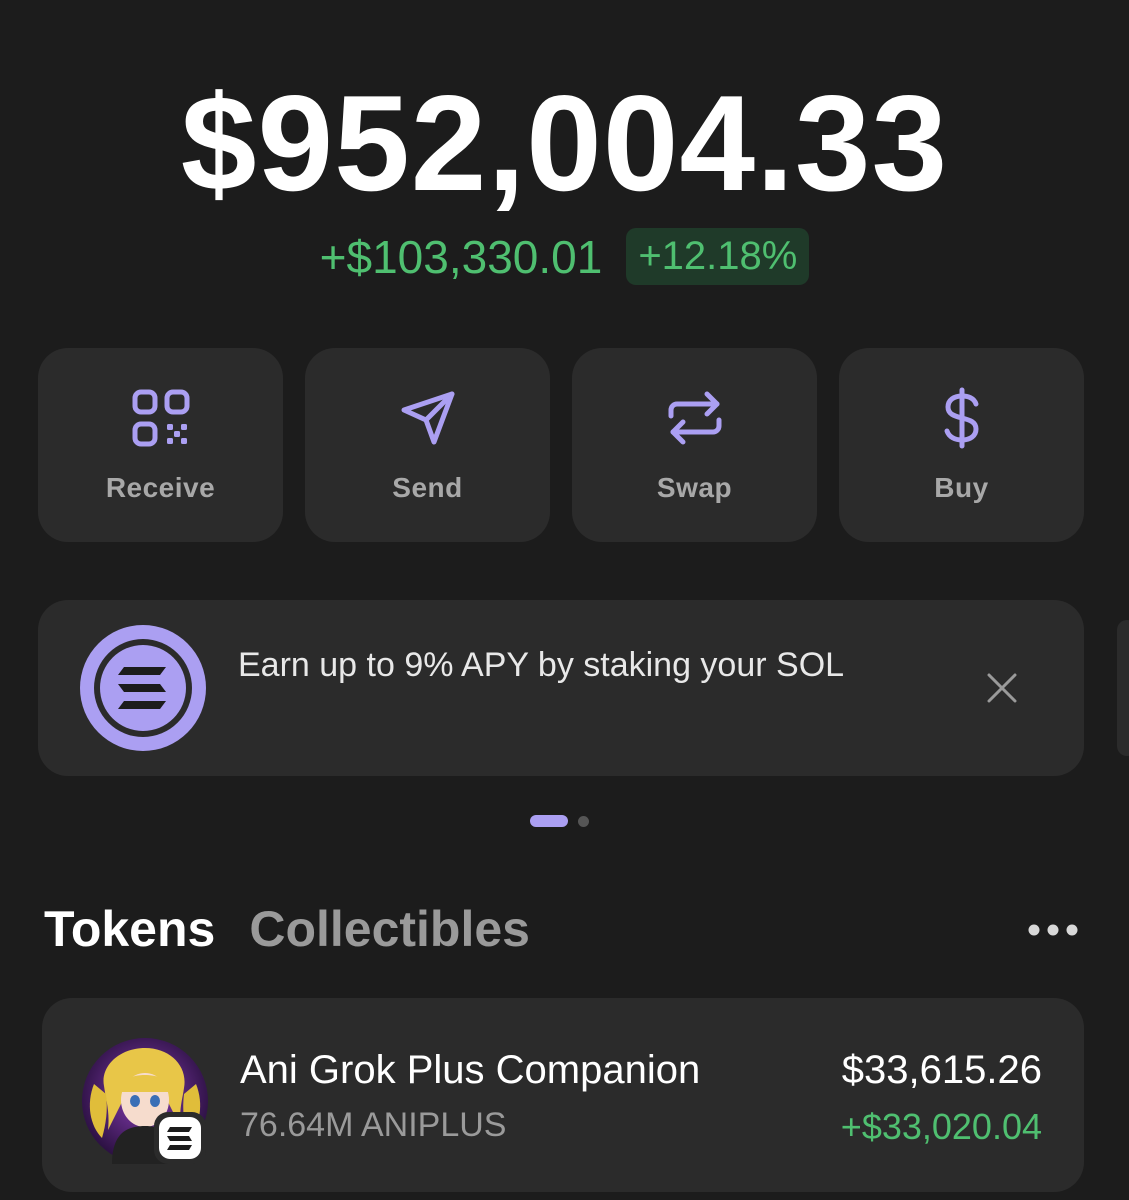 Image resolution: width=1129 pixels, height=1200 pixels. What do you see at coordinates (564, 143) in the screenshot?
I see `total-balance: $952,004.33` at bounding box center [564, 143].